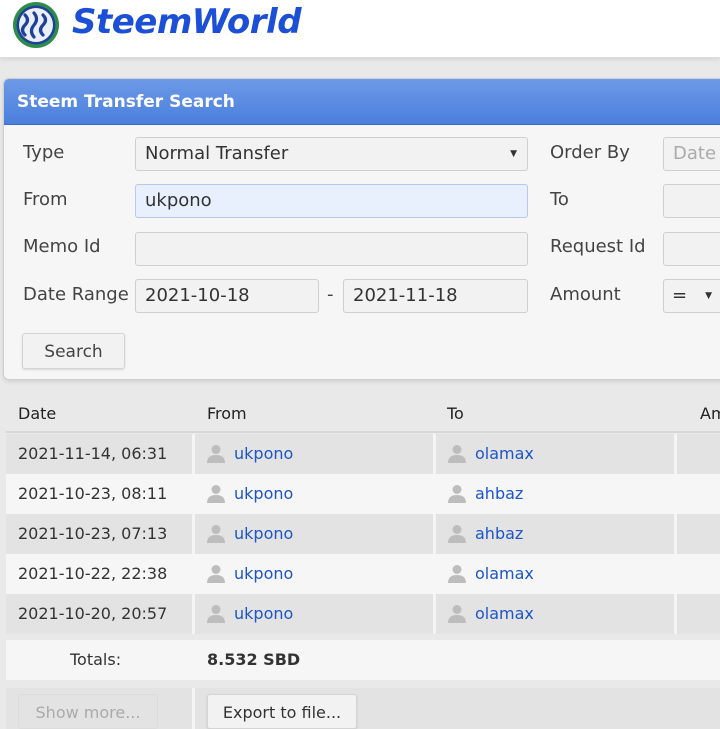 This screenshot has width=720, height=729. I want to click on memo-id-label: Memo Id, so click(62, 246).